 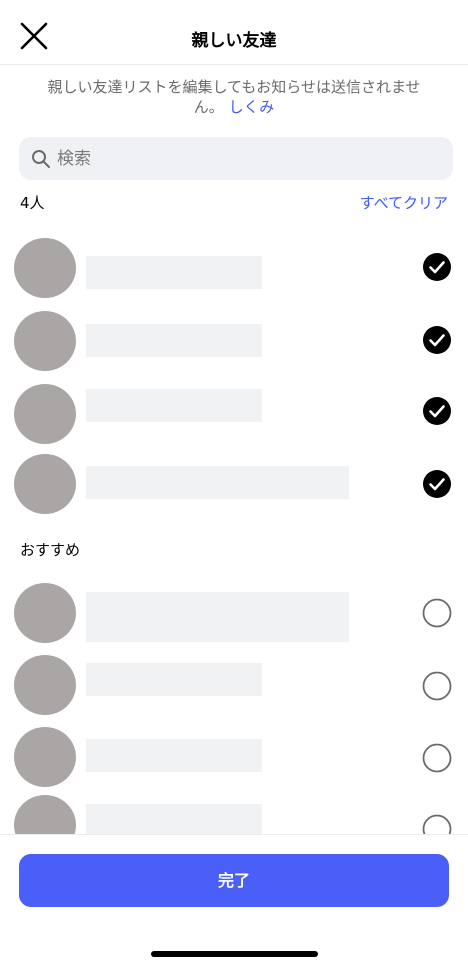 What do you see at coordinates (50, 550) in the screenshot?
I see `suggested-heading: おすすめ` at bounding box center [50, 550].